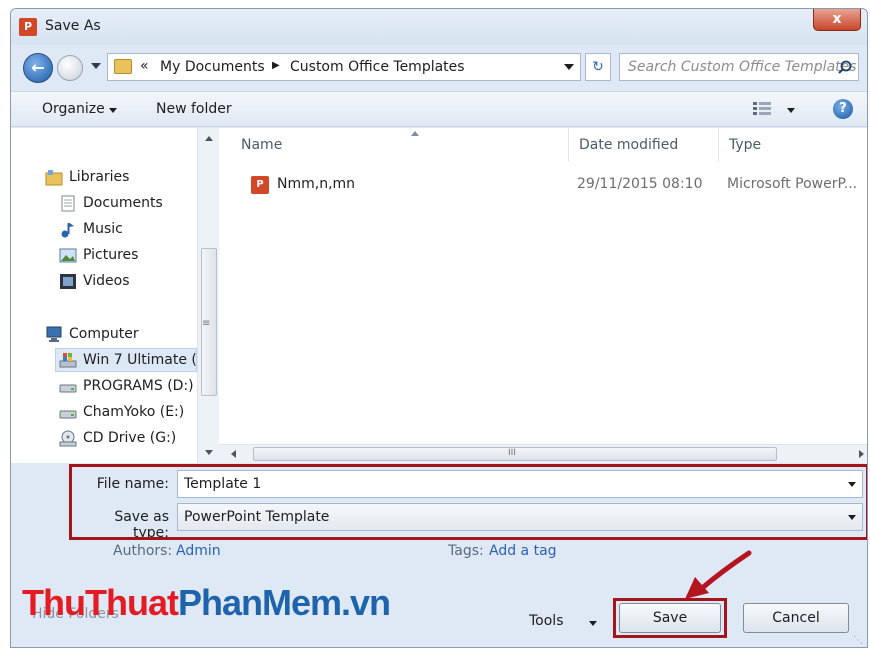 The image size is (870, 650). I want to click on videos-icon, so click(68, 281).